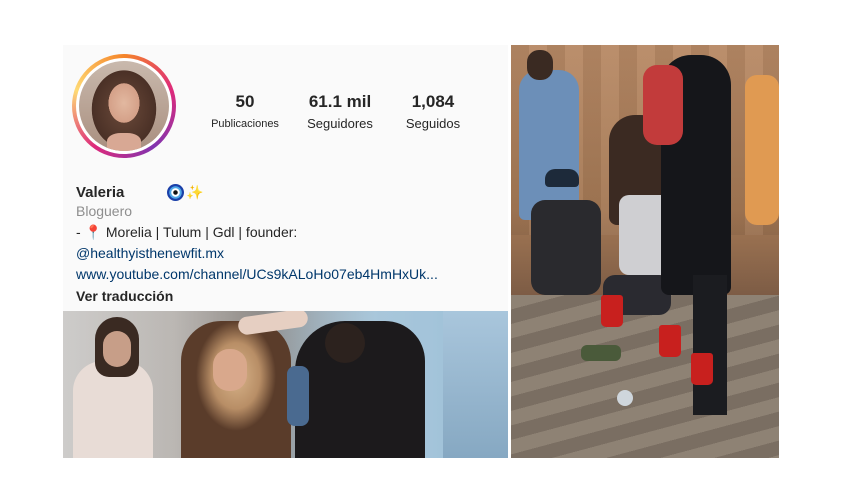 This screenshot has width=843, height=504. I want to click on nazar-amulet-icon, so click(176, 192).